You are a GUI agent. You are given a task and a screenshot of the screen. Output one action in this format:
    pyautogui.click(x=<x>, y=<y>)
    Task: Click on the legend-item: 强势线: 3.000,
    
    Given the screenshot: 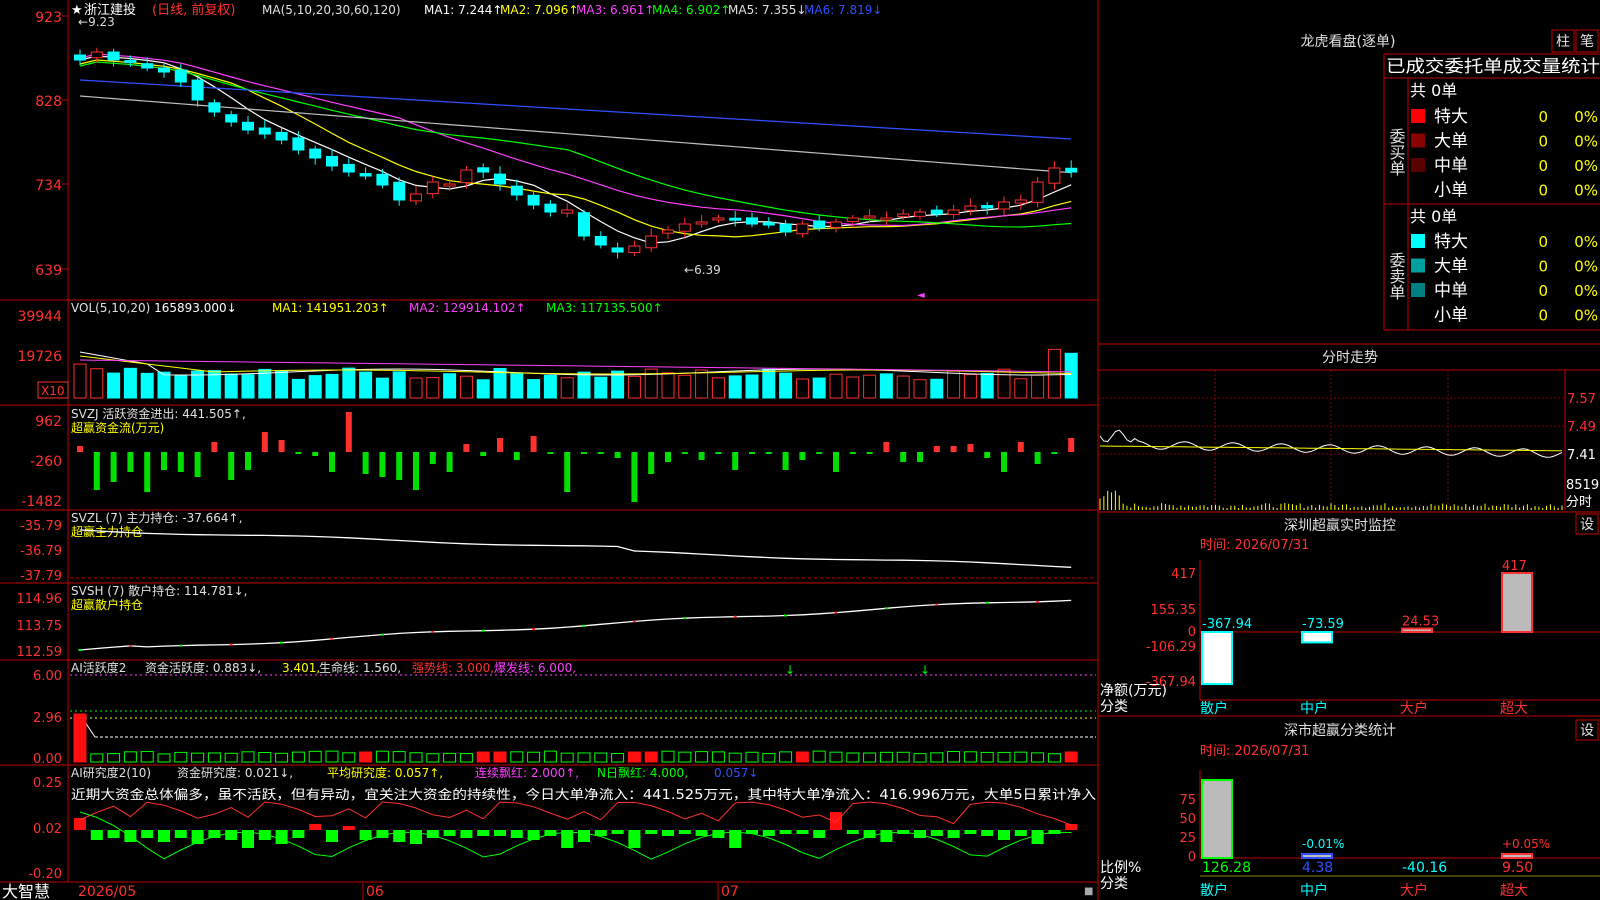 What is the action you would take?
    pyautogui.click(x=453, y=668)
    